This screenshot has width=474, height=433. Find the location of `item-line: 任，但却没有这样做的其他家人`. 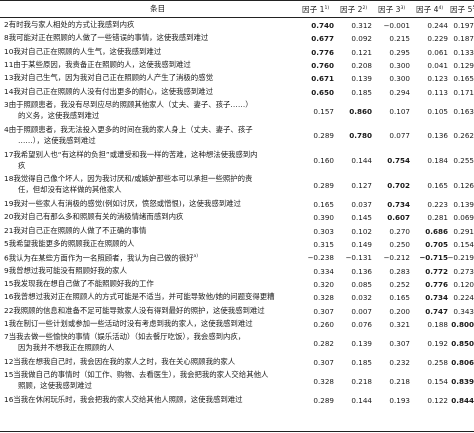

item-line: 任，但却没有这样做的其他家人 is located at coordinates (70, 190).